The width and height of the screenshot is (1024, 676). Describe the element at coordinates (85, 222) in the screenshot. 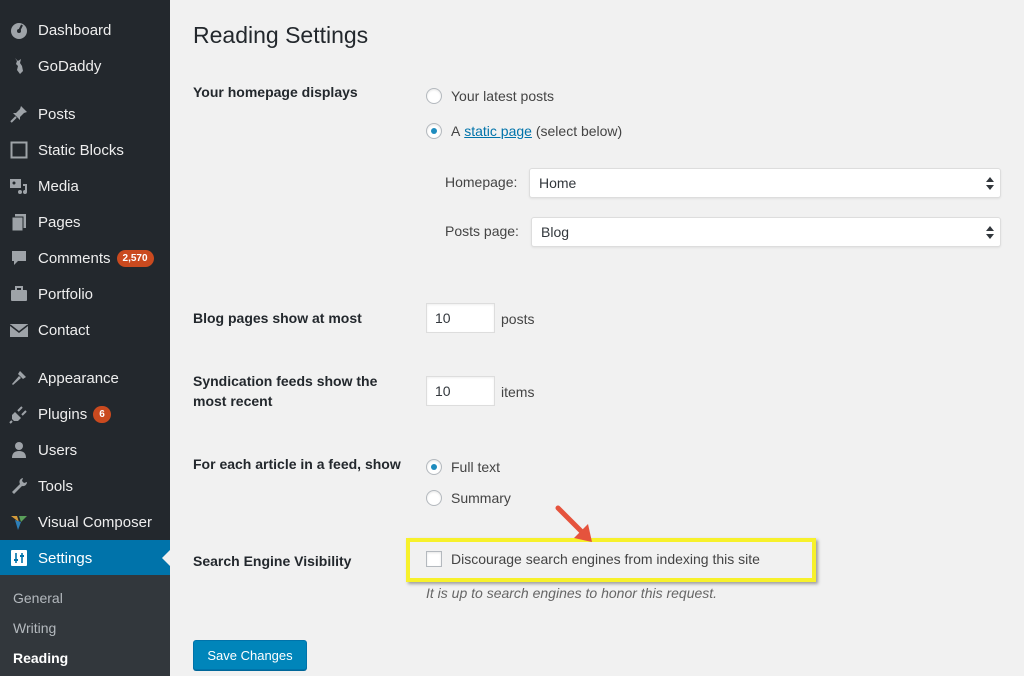

I see `sidebar-item-pages: Pages` at that location.